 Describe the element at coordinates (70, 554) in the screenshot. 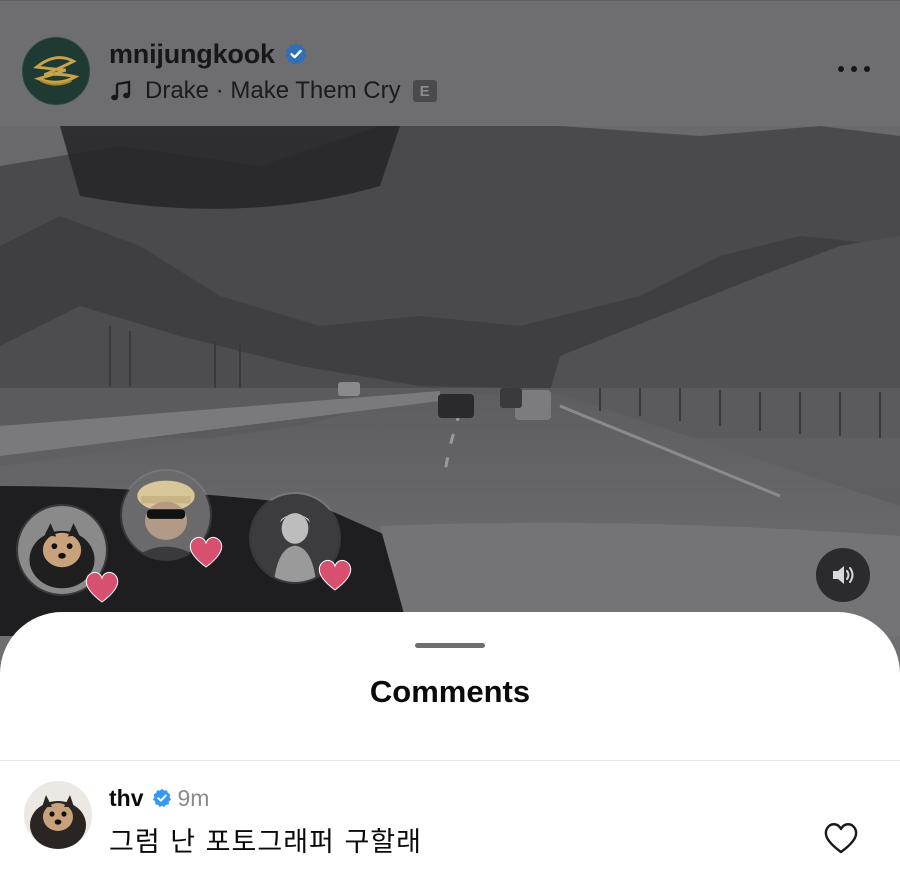

I see `reaction-dog` at that location.